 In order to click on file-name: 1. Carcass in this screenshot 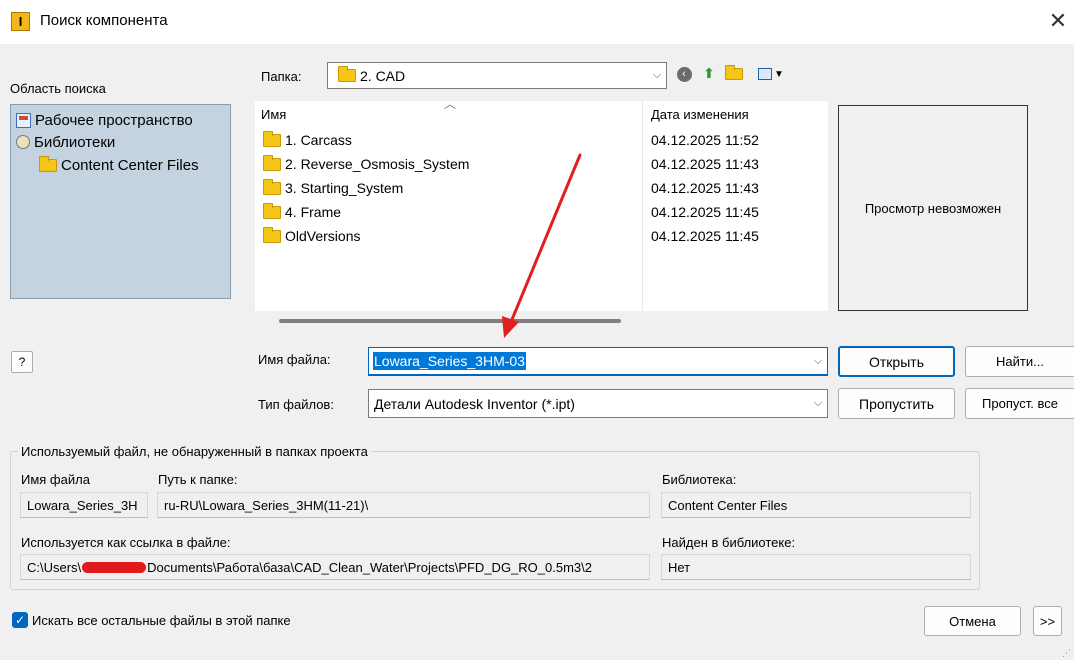, I will do `click(318, 140)`.